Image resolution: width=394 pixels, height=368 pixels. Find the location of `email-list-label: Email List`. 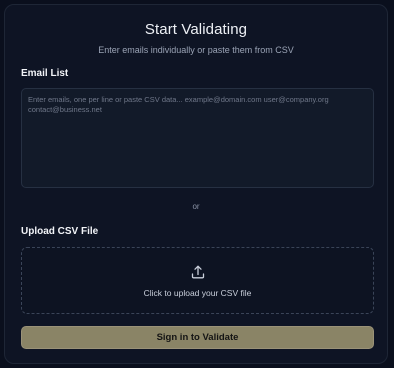

email-list-label: Email List is located at coordinates (45, 73).